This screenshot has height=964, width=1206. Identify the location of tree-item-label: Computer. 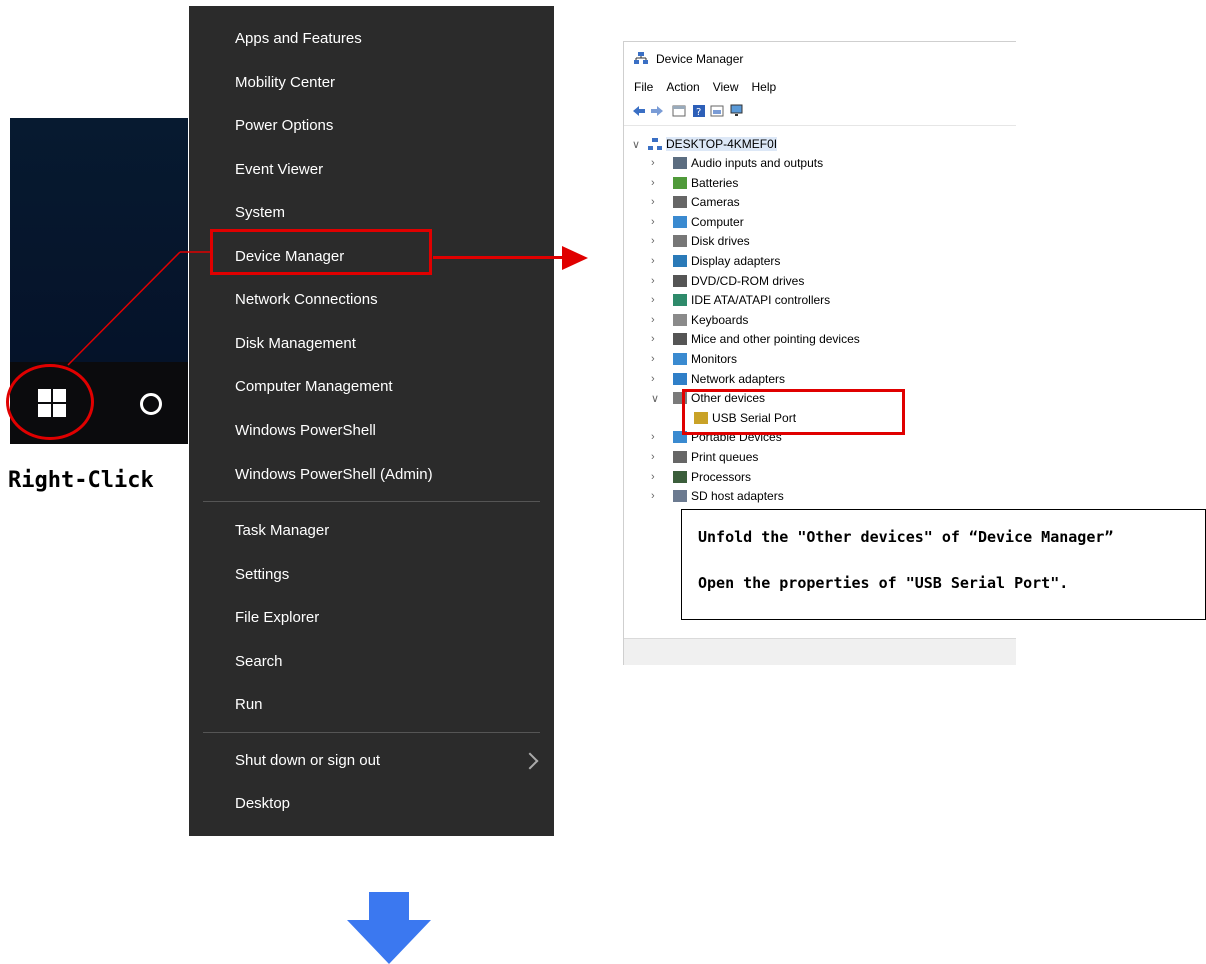
(717, 221).